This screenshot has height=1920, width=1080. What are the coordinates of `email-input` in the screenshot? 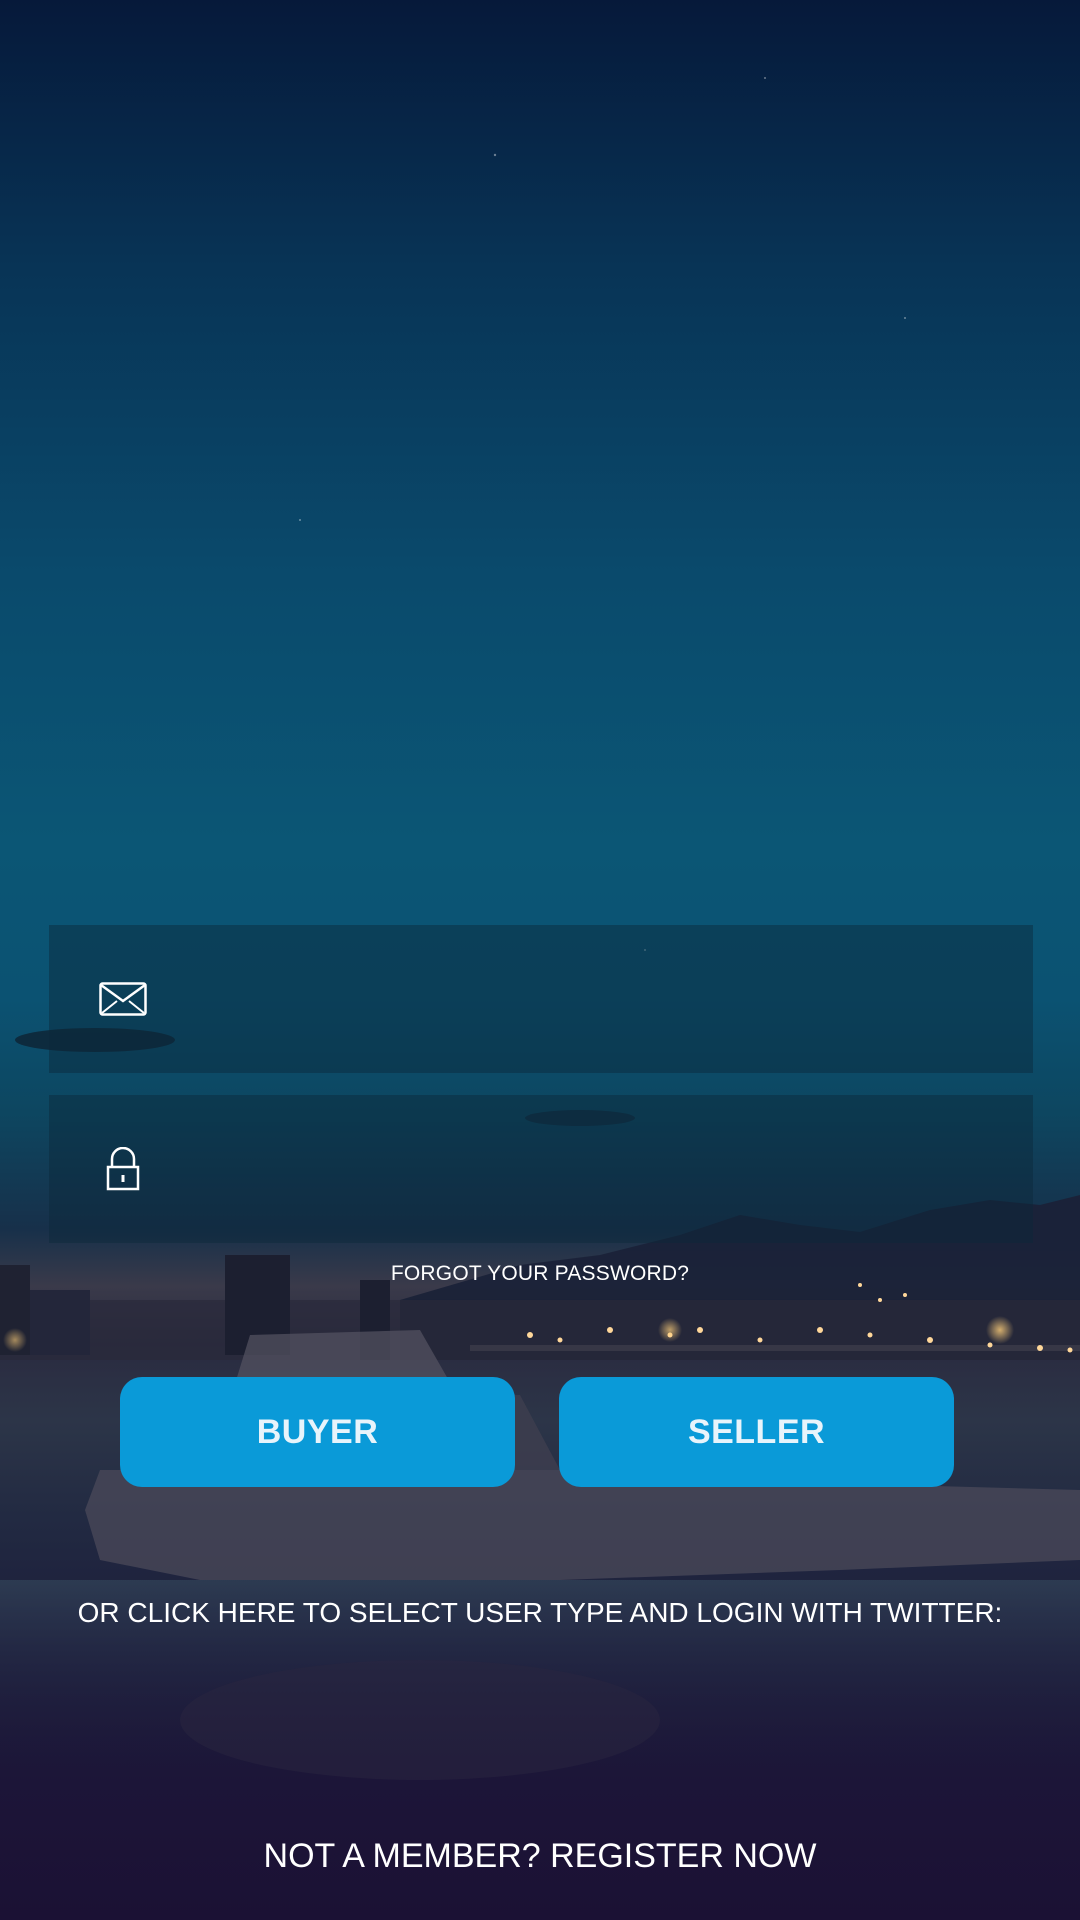 It's located at (590, 999).